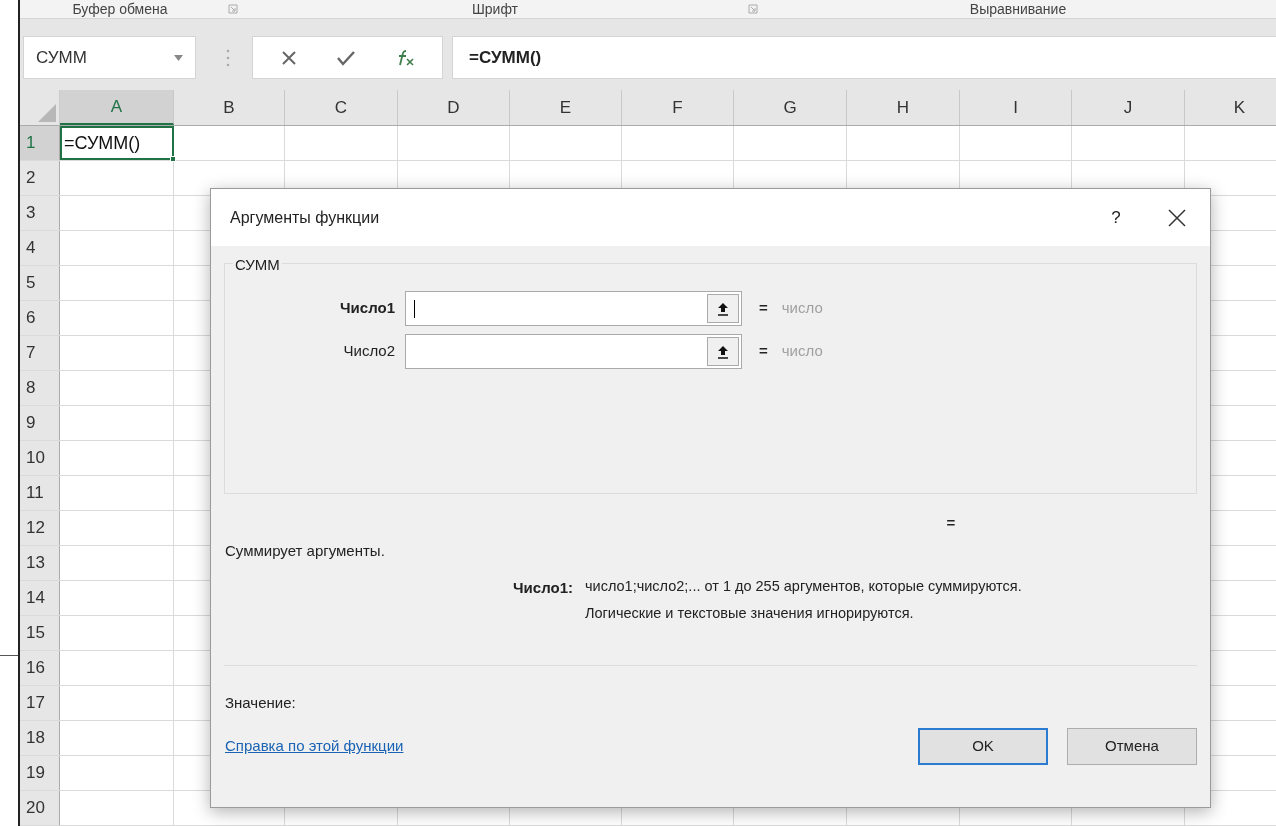 The image size is (1276, 826). Describe the element at coordinates (1128, 107) in the screenshot. I see `column-header: J` at that location.